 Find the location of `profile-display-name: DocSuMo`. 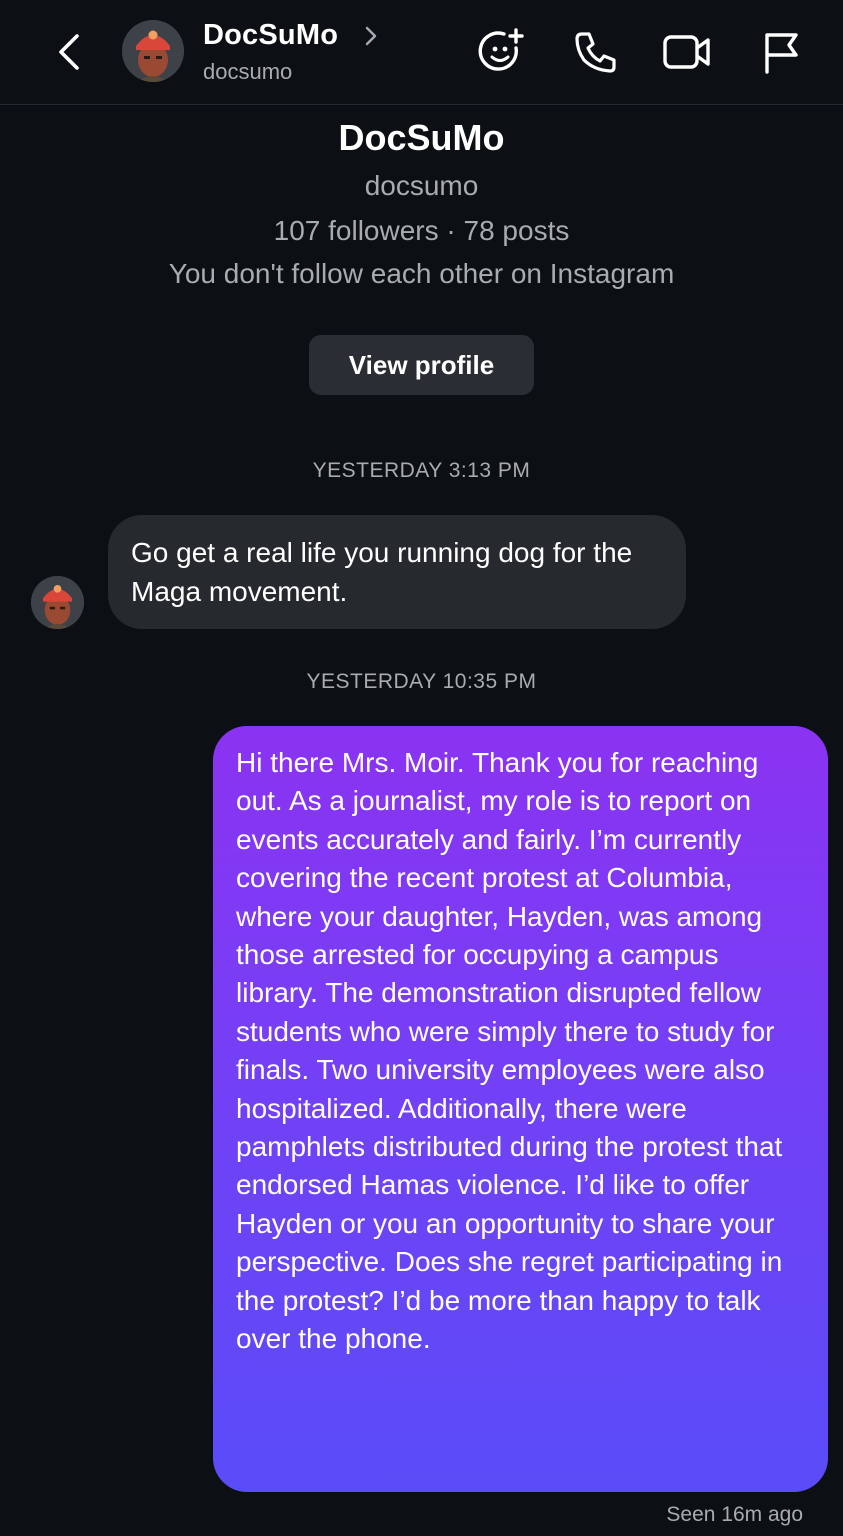

profile-display-name: DocSuMo is located at coordinates (421, 137).